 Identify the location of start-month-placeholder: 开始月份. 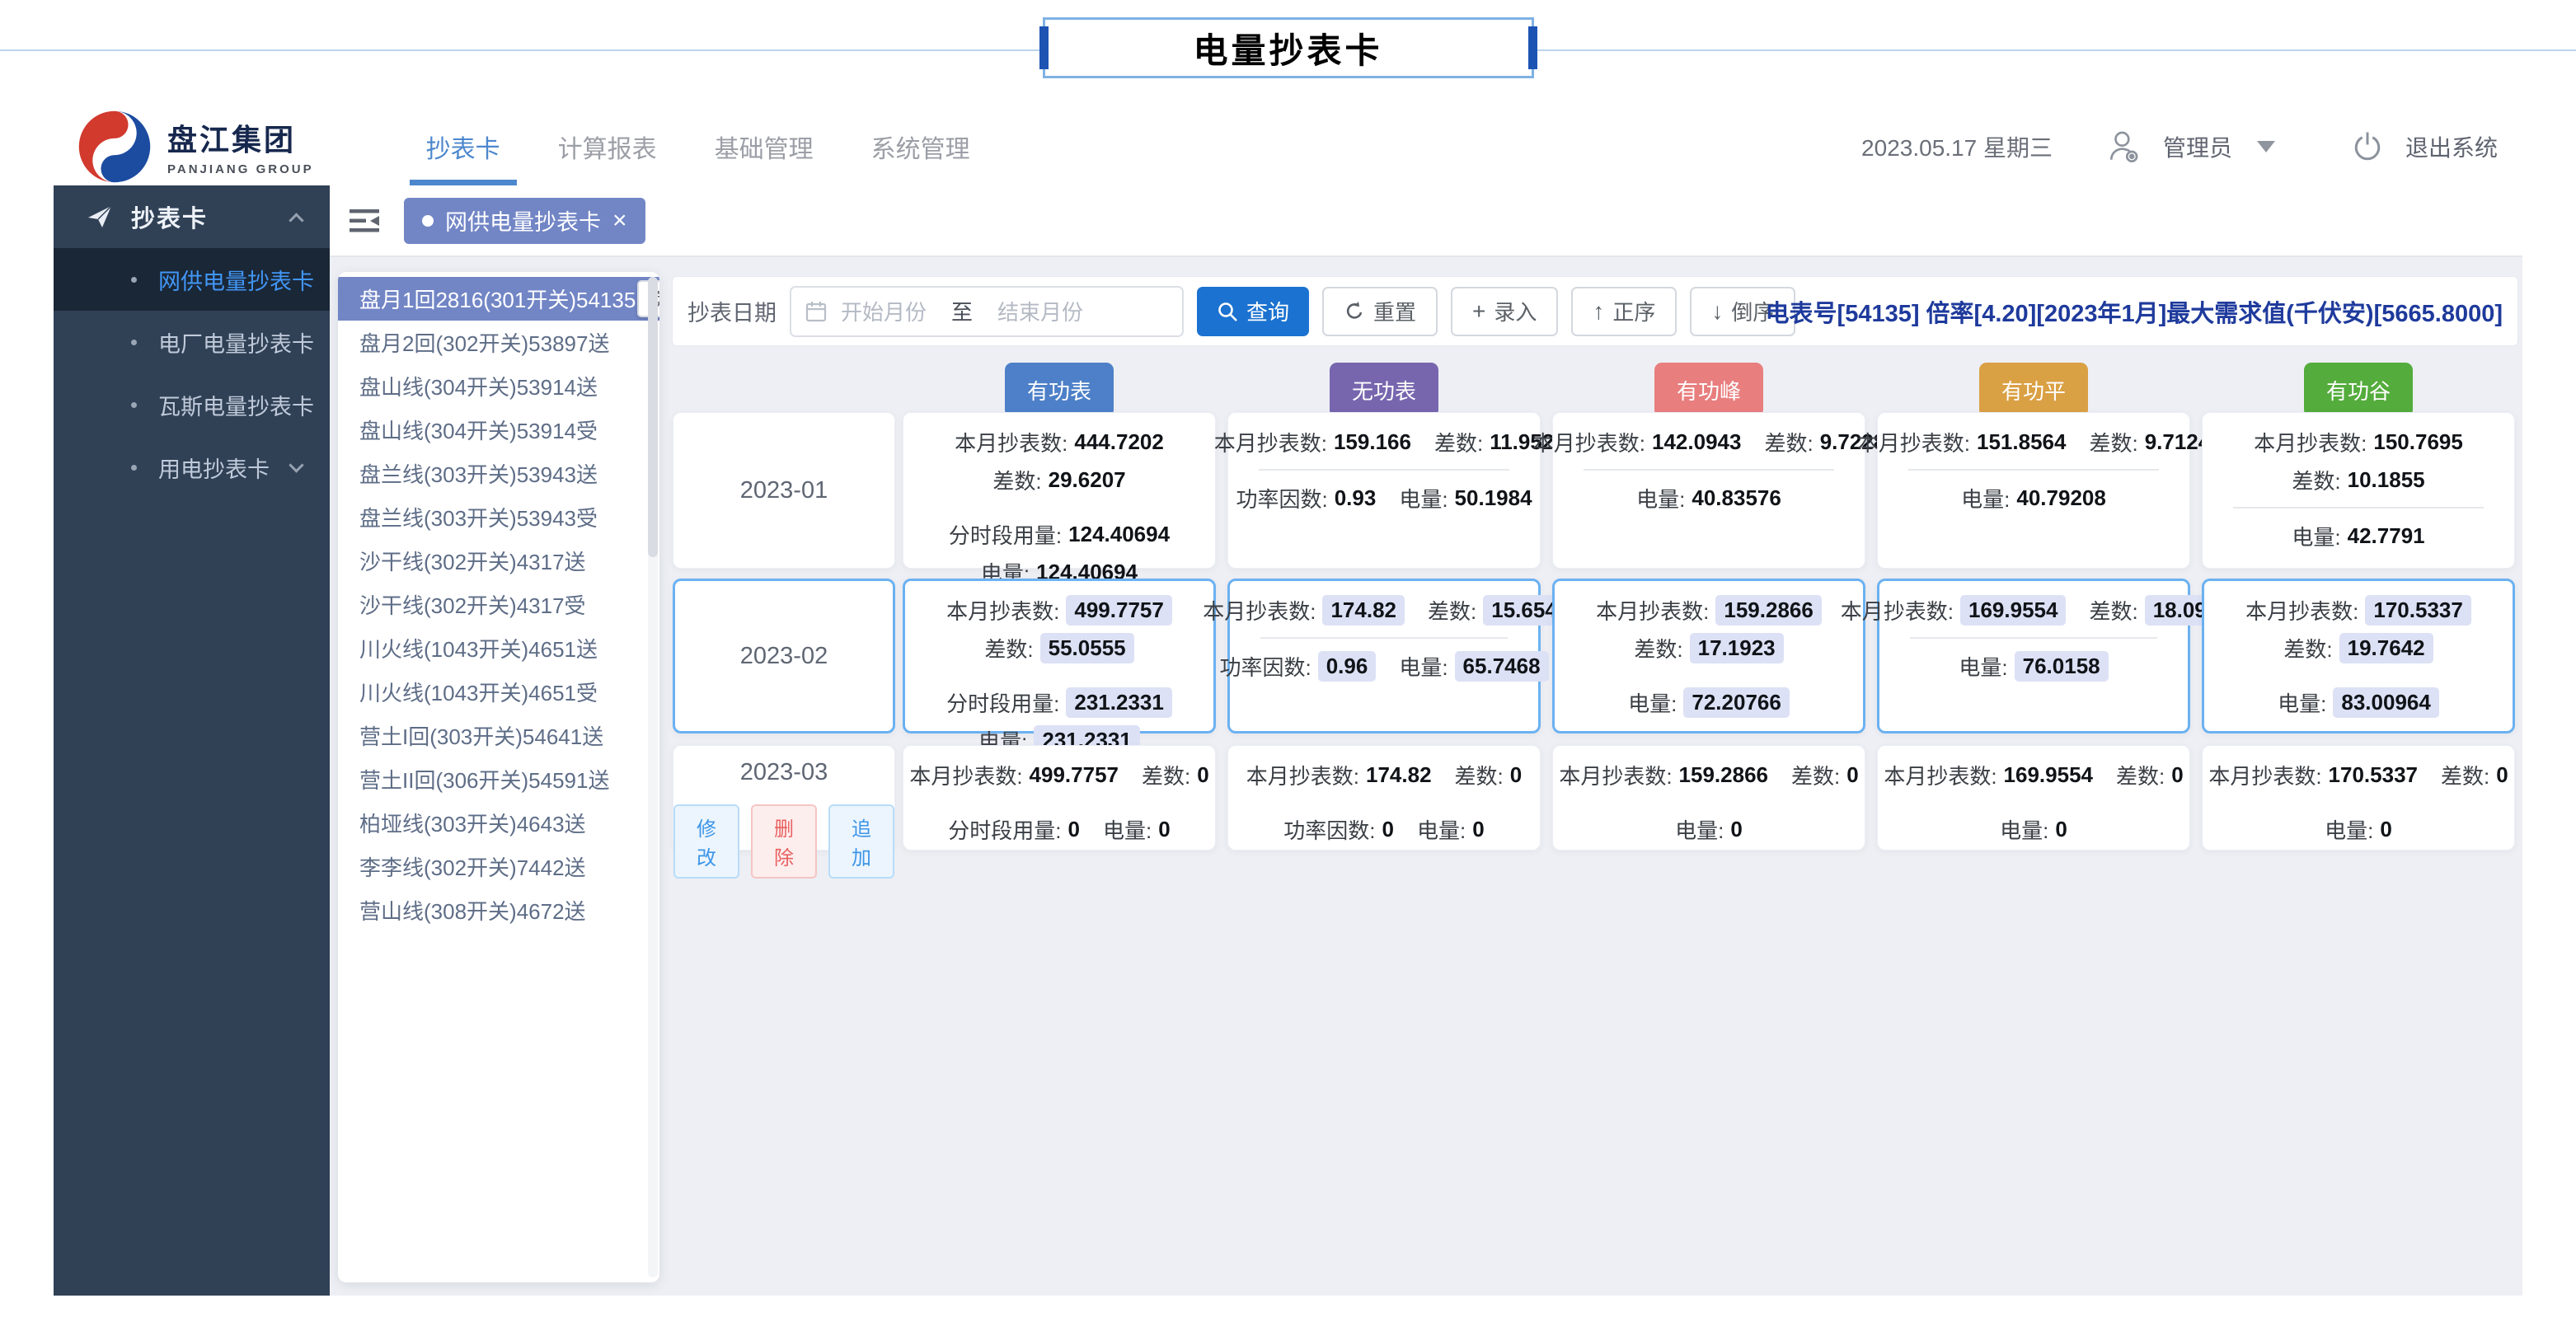
(884, 311).